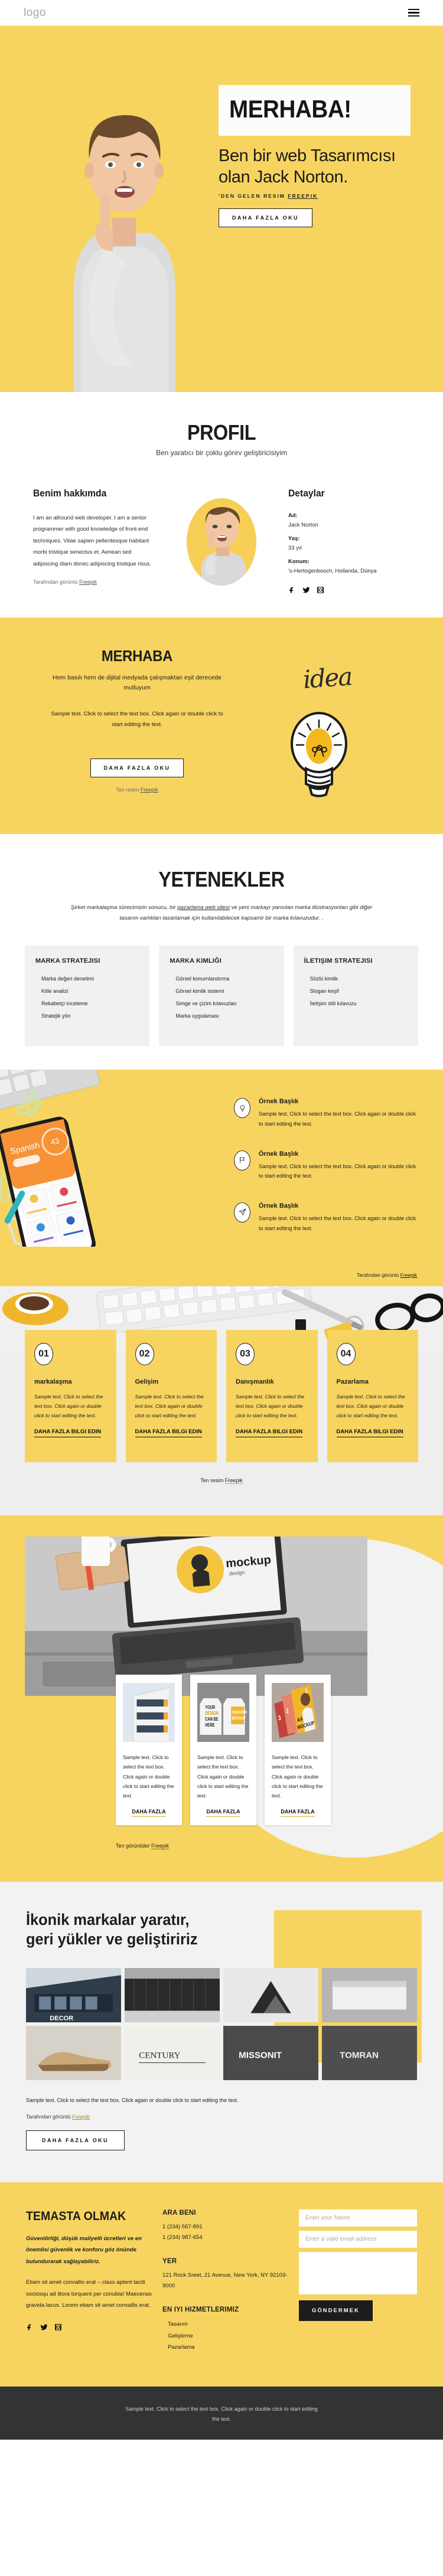 Image resolution: width=443 pixels, height=2576 pixels. I want to click on hero-credit-link: FREEPIK, so click(303, 196).